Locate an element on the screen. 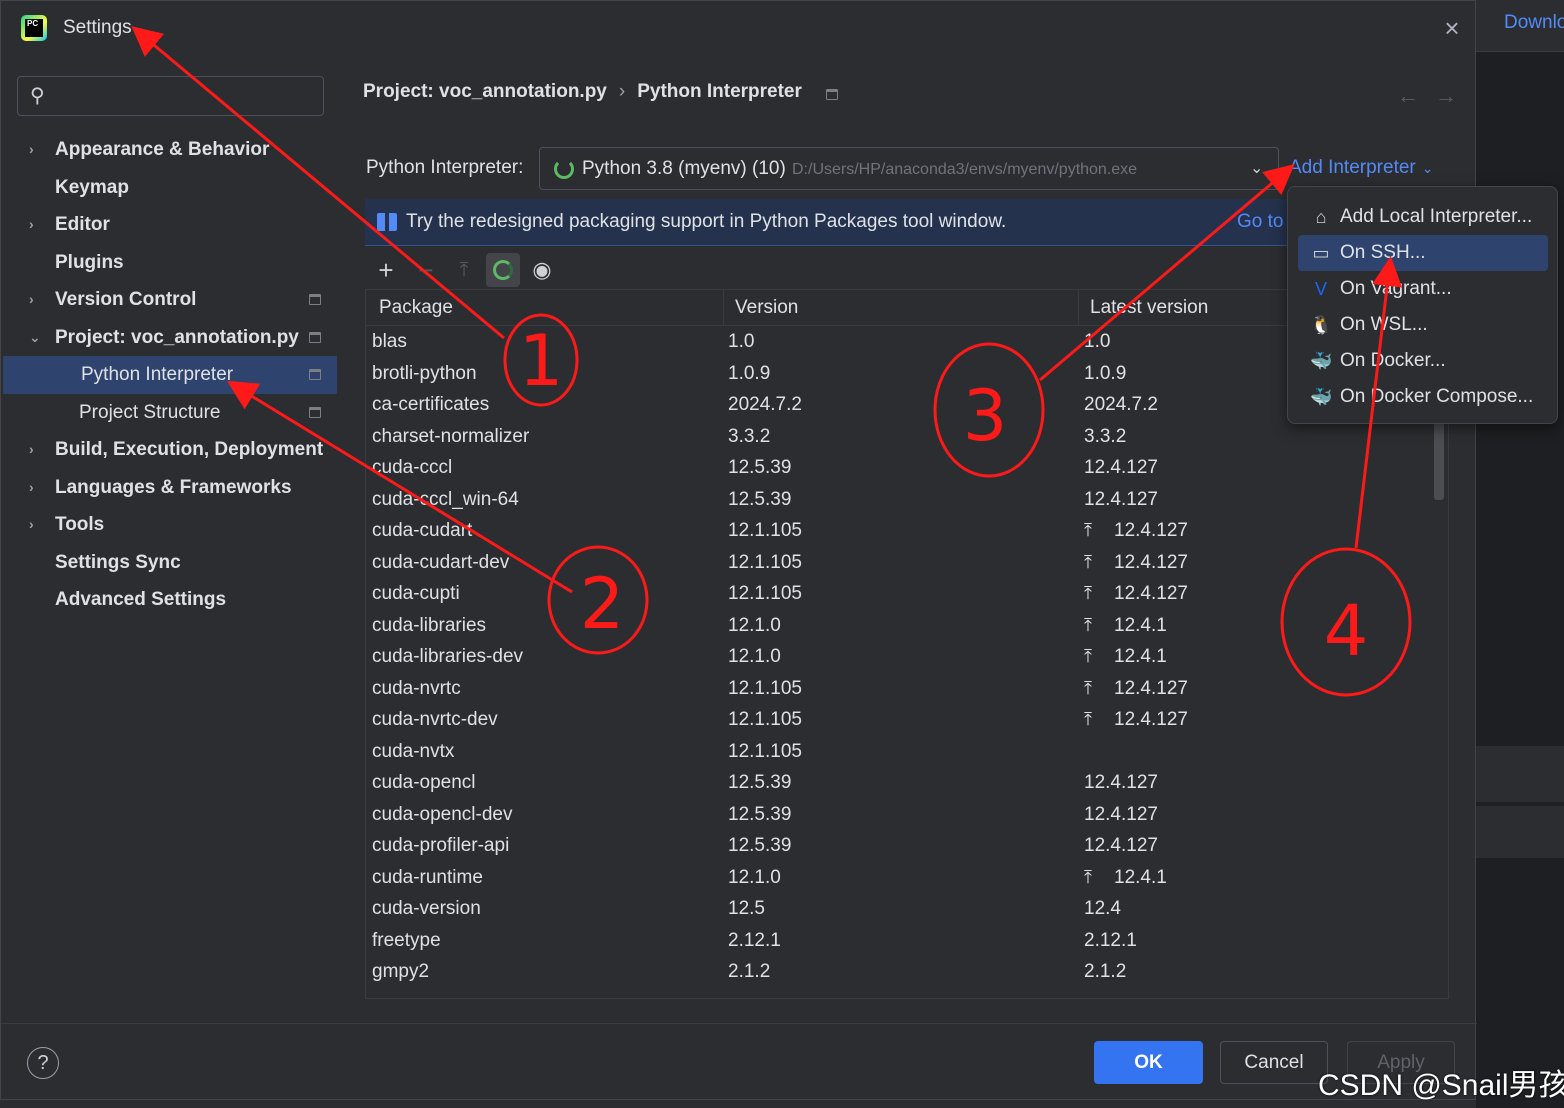 The image size is (1564, 1108). settings-search-field: ⚲ is located at coordinates (170, 96).